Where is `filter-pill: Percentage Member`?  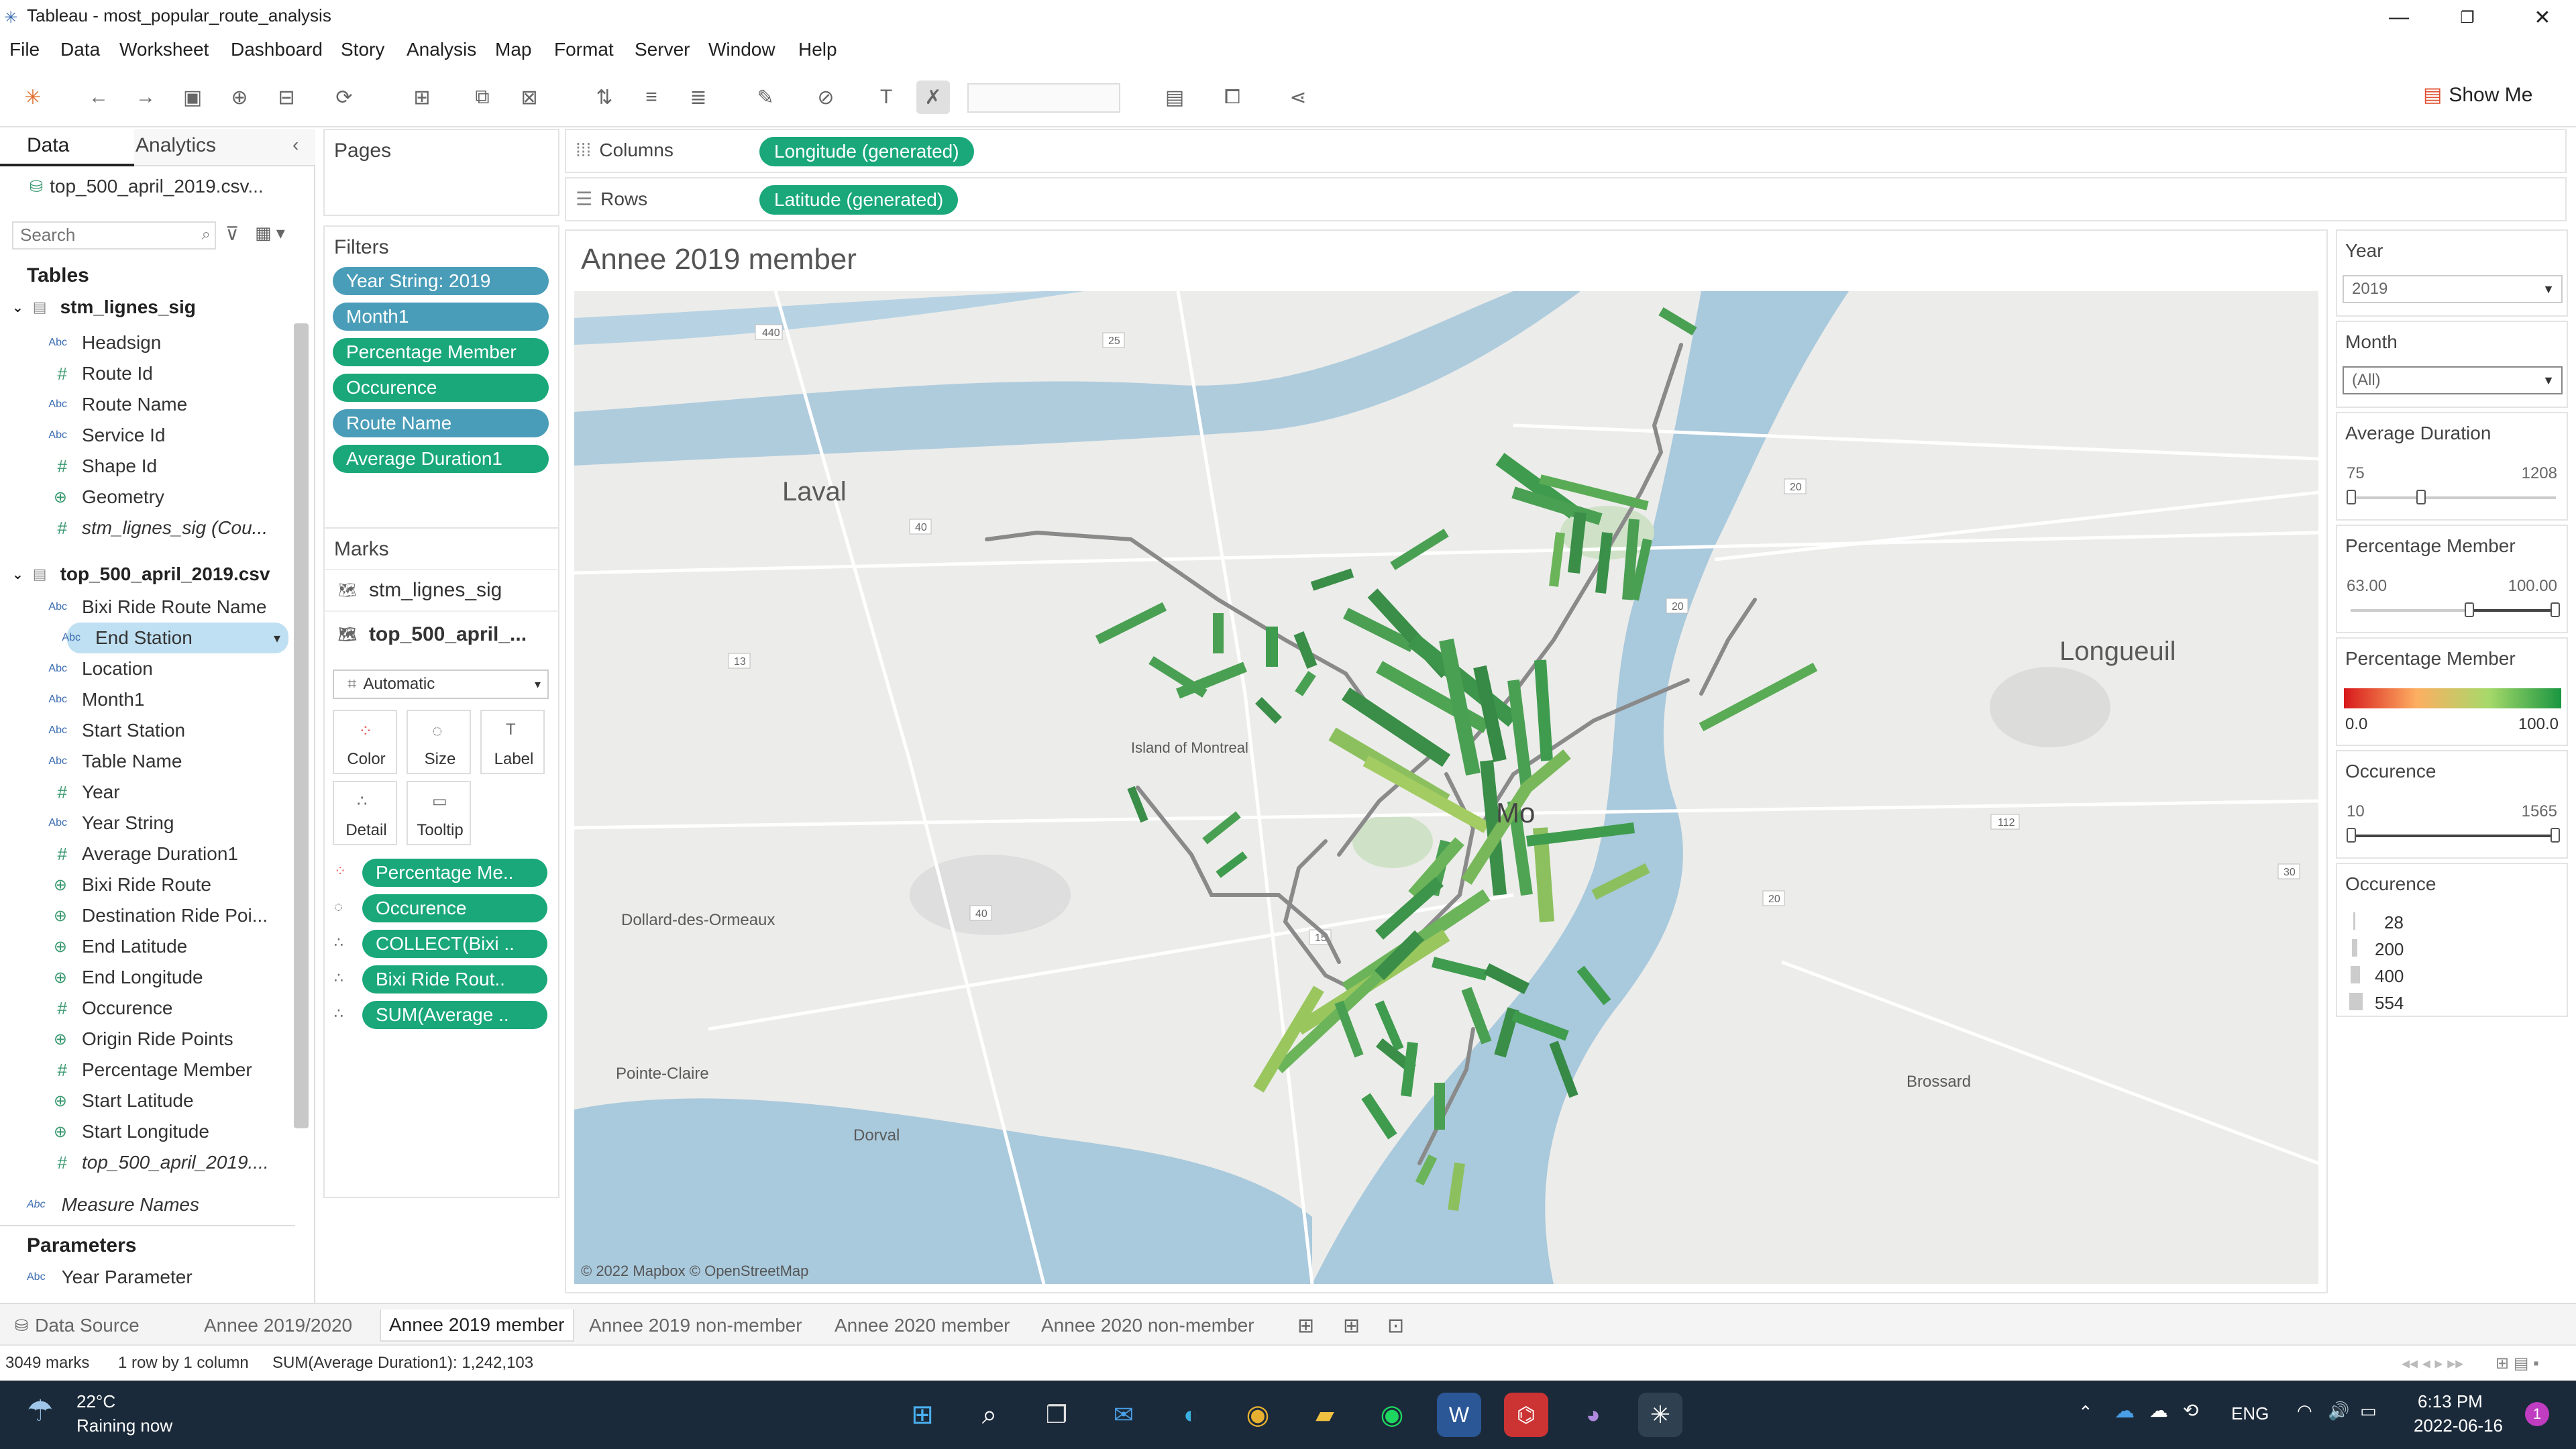 filter-pill: Percentage Member is located at coordinates (441, 352).